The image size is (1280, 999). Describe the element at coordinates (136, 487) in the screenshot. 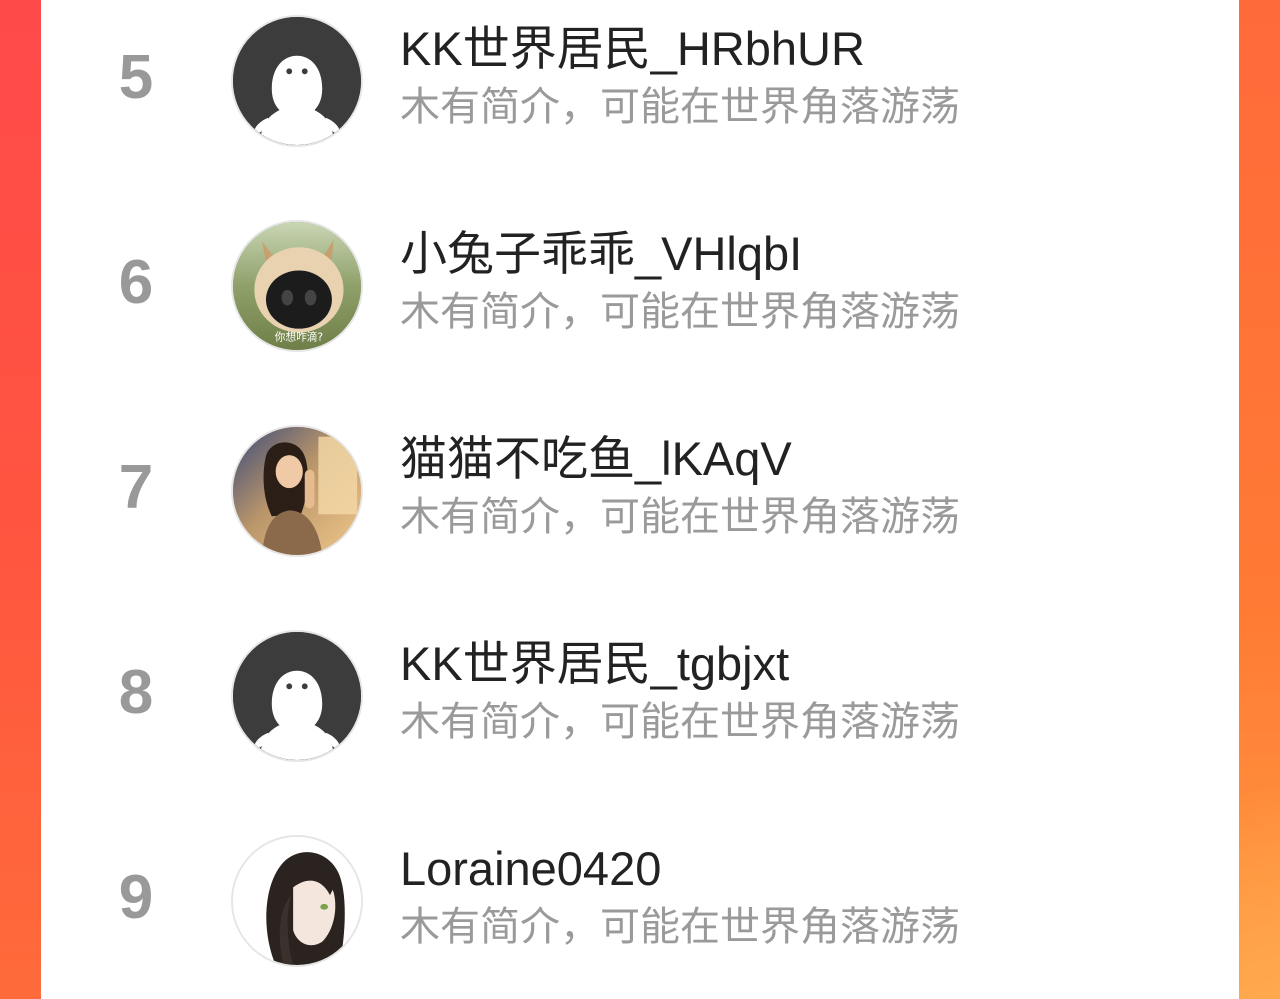

I see `rank-number: 7` at that location.